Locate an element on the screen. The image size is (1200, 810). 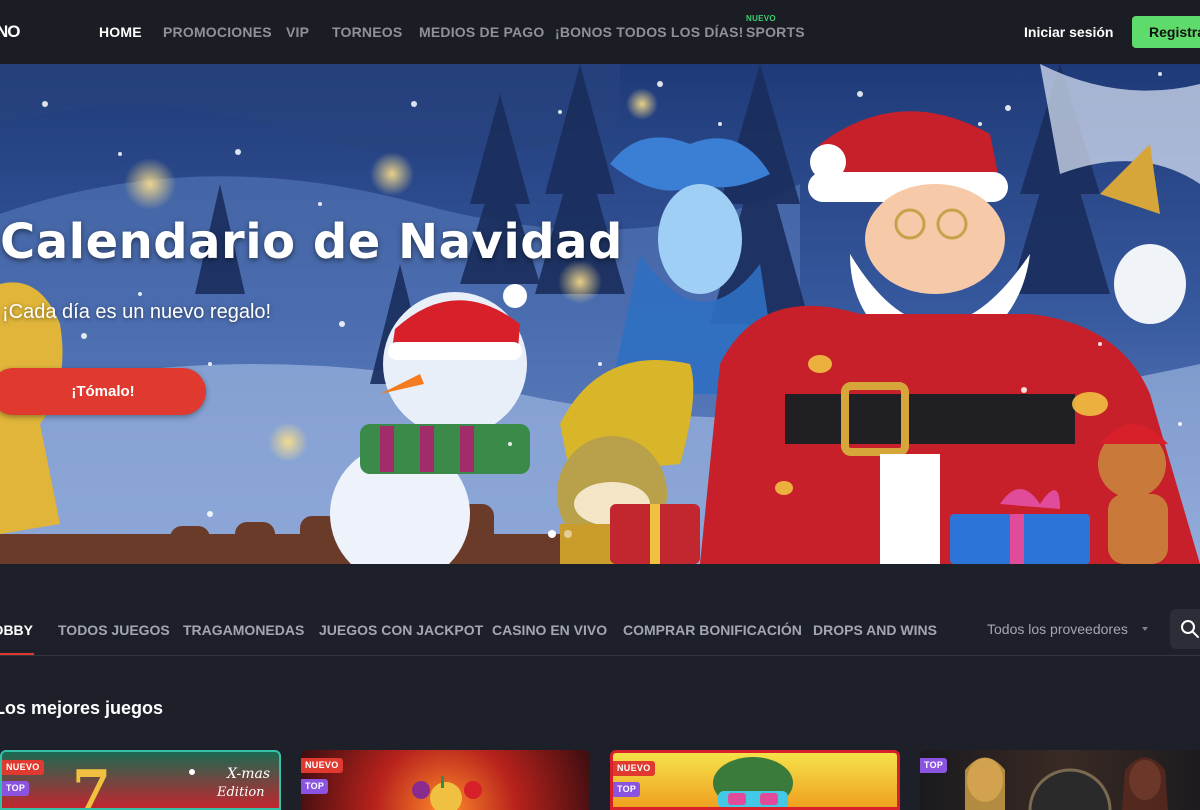
chevron-down-icon is located at coordinates (1145, 629).